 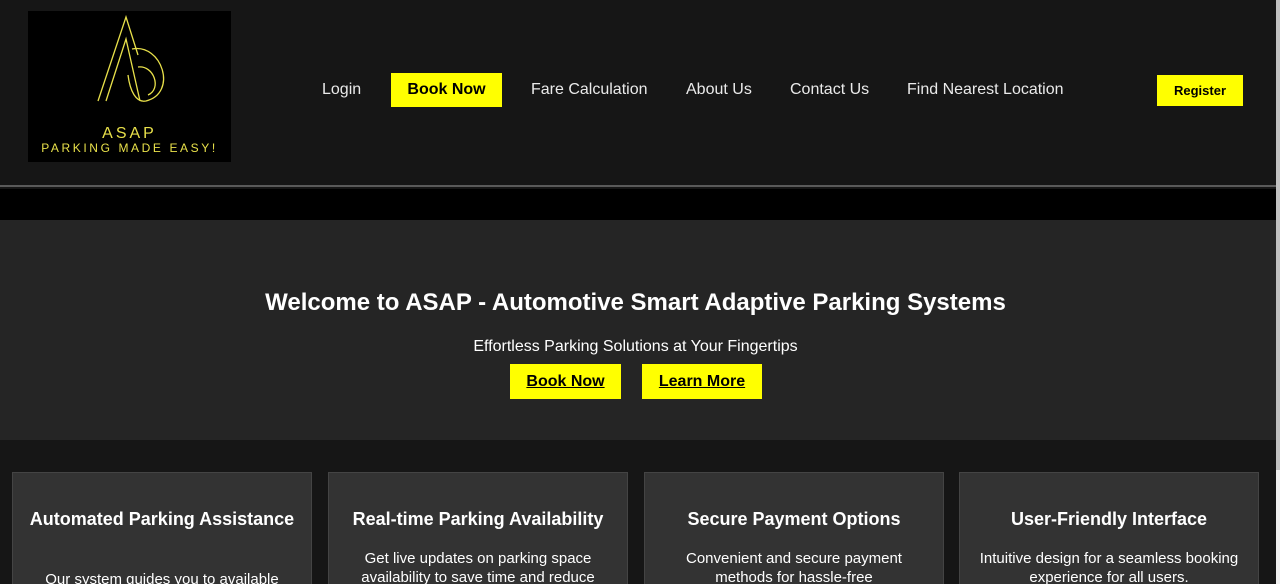 I want to click on nav-login-link: Login, so click(x=341, y=90).